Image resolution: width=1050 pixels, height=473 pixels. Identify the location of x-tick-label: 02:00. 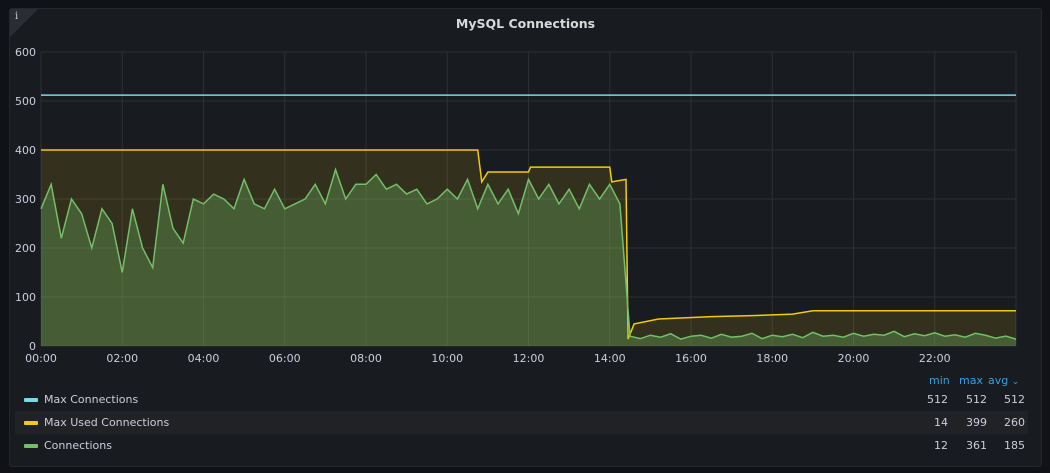
(122, 358).